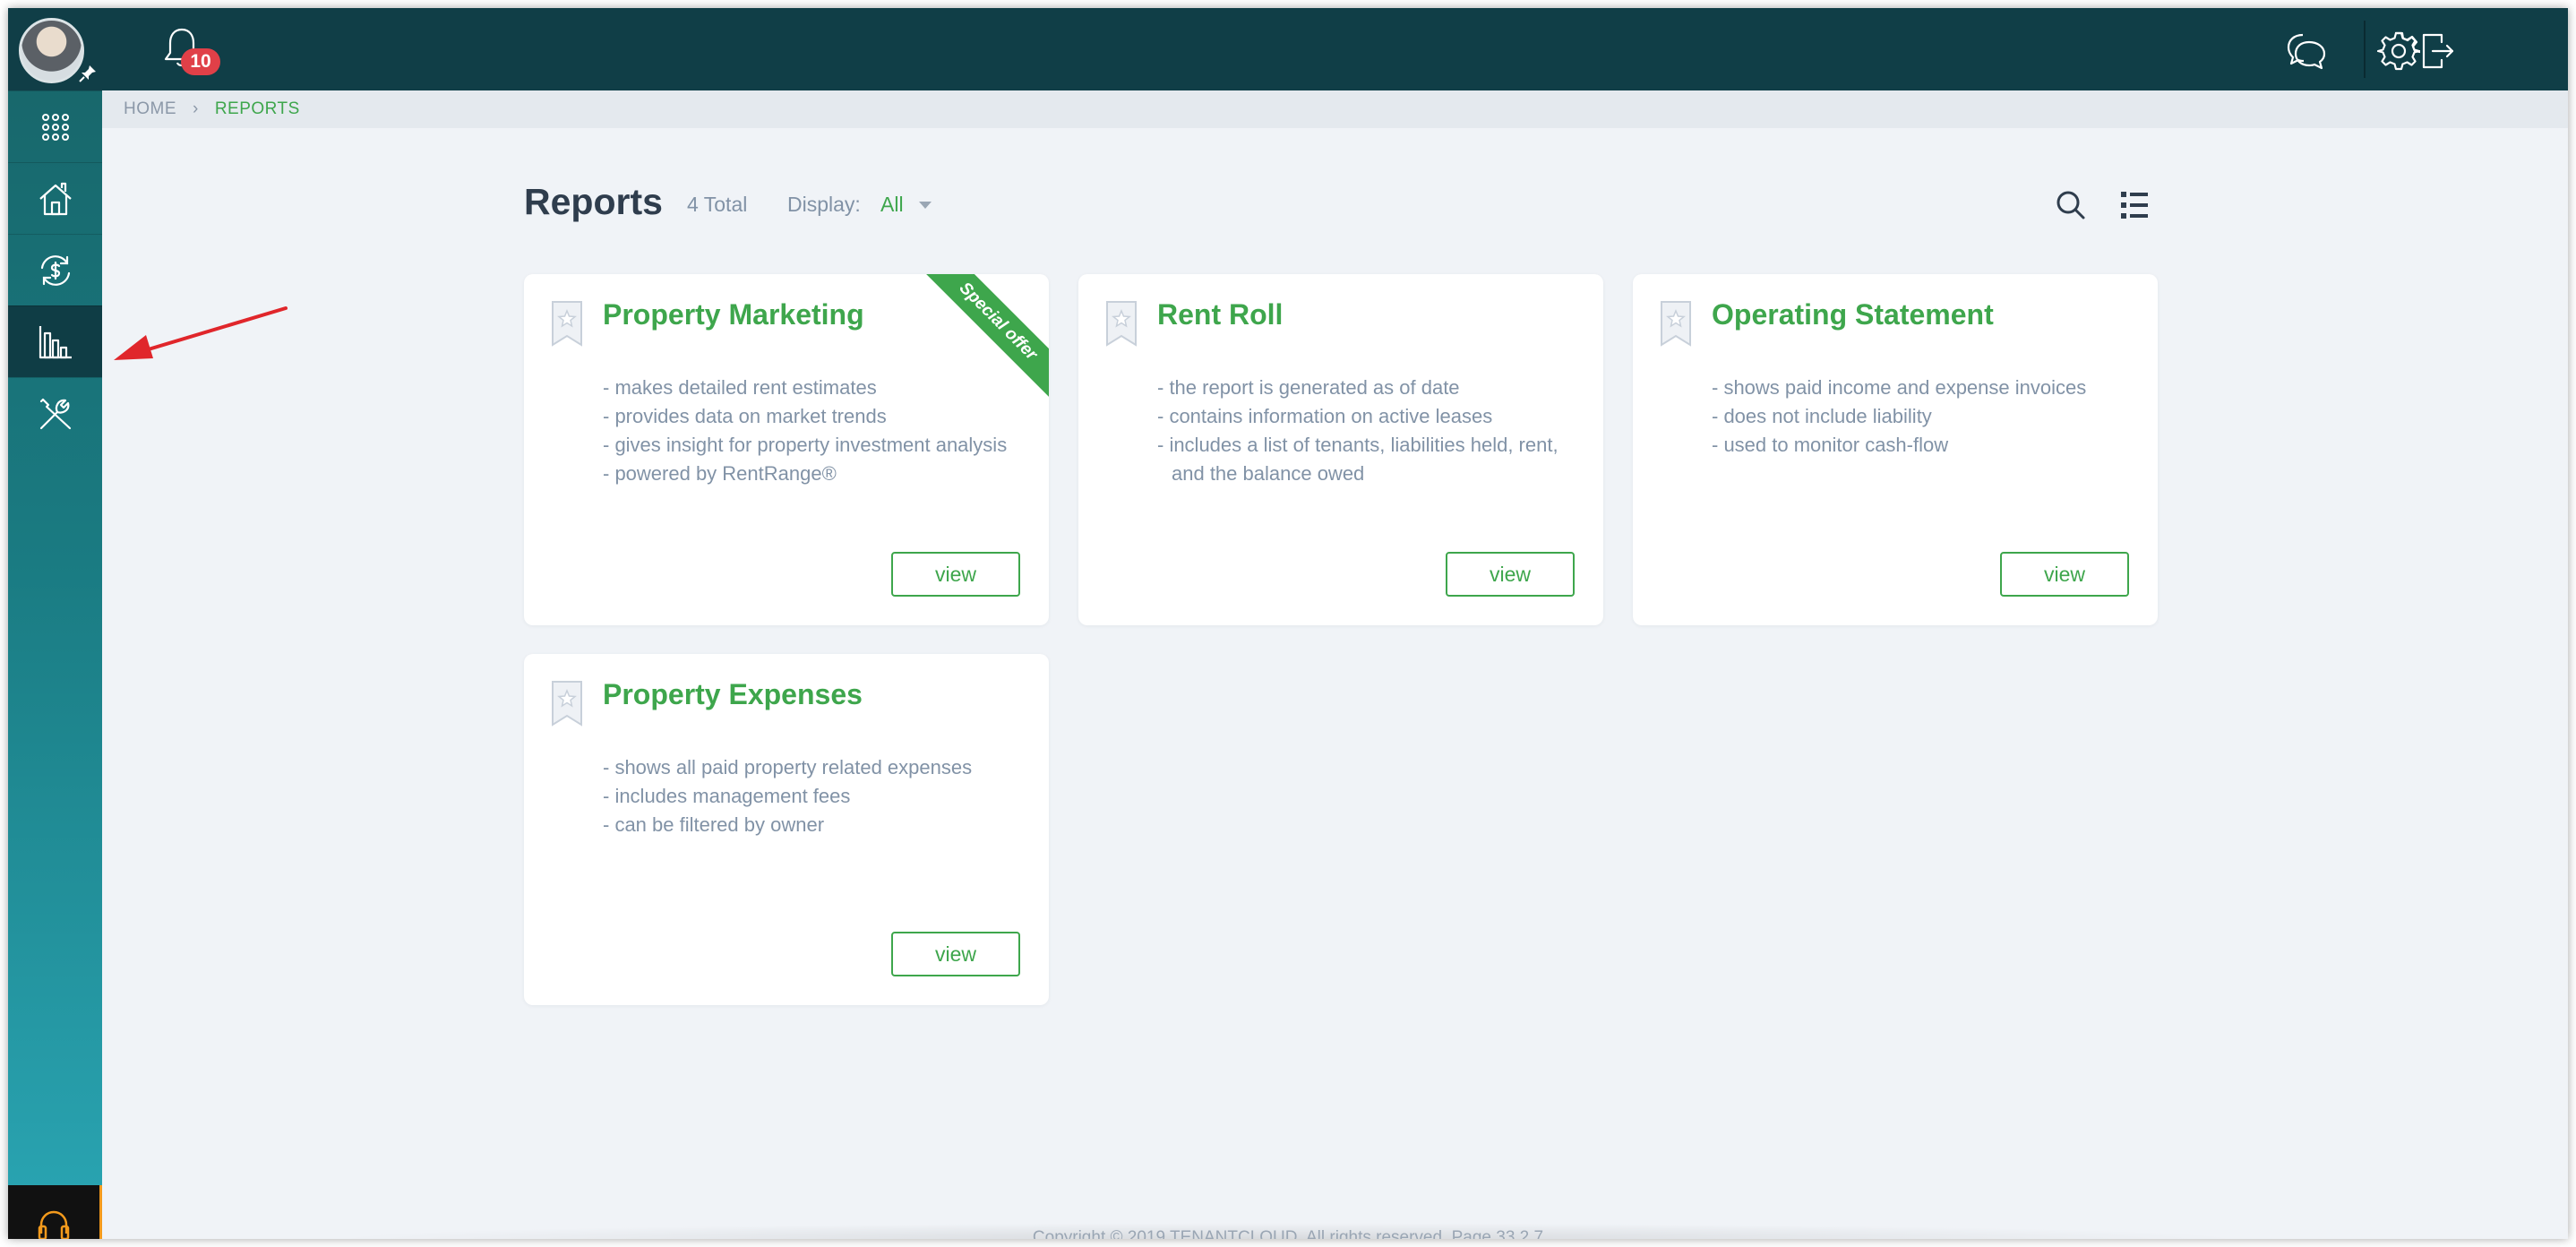 This screenshot has height=1247, width=2576. Describe the element at coordinates (257, 108) in the screenshot. I see `breadcrumb-current: REPORTS` at that location.